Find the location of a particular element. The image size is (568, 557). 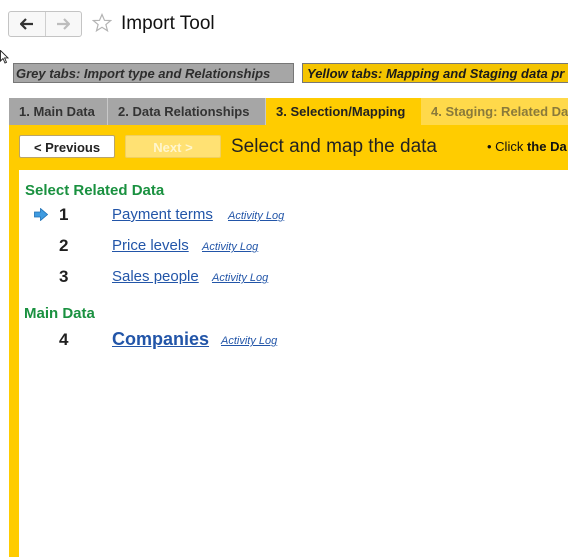

tab-data-relationships: 2. Data Relationships is located at coordinates (187, 111).